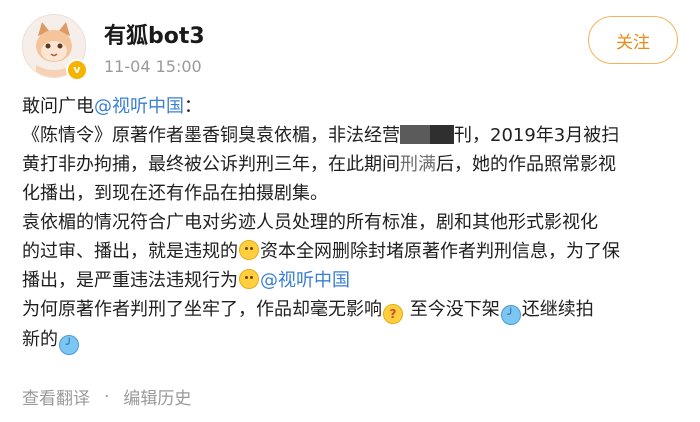  Describe the element at coordinates (352, 106) in the screenshot. I see `post-line-1: 敢问广电@视听中国：` at that location.